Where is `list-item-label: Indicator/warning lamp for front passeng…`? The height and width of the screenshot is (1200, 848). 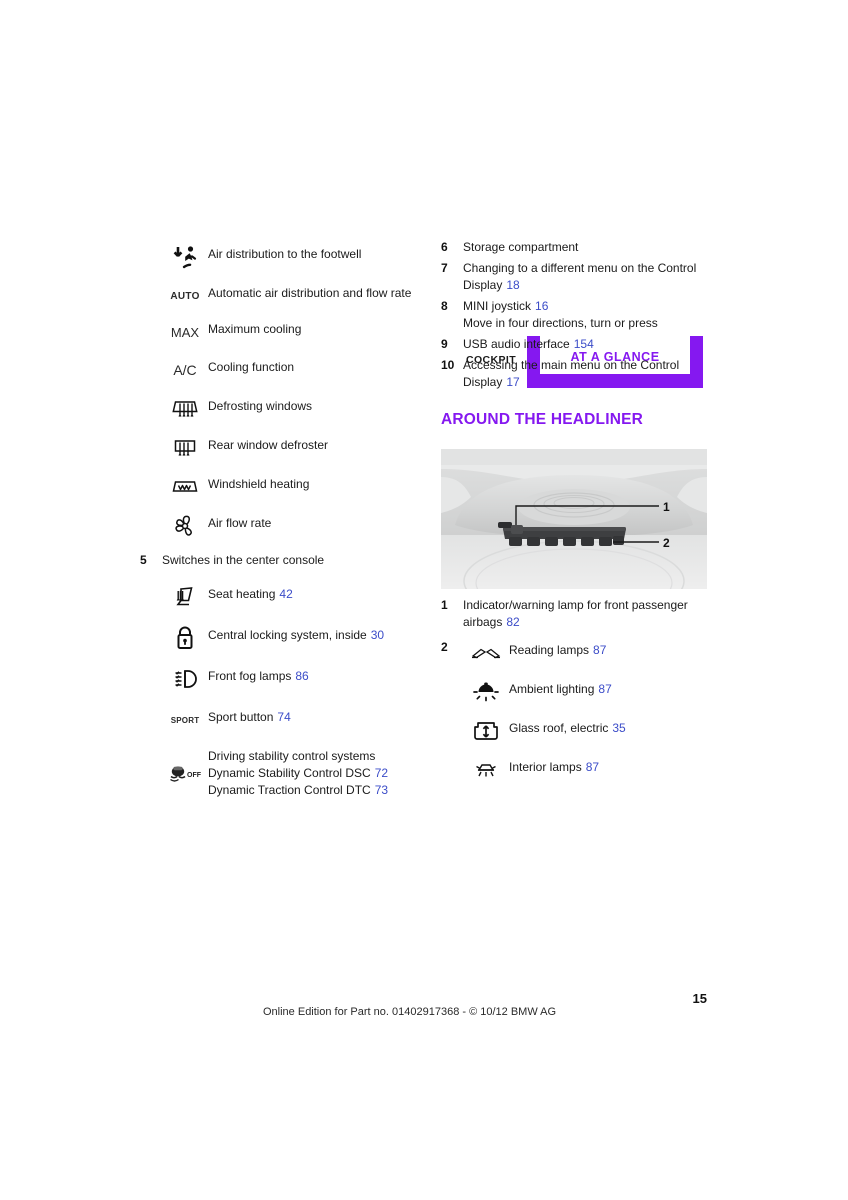
list-item-label: Indicator/warning lamp for front passeng… is located at coordinates (575, 613).